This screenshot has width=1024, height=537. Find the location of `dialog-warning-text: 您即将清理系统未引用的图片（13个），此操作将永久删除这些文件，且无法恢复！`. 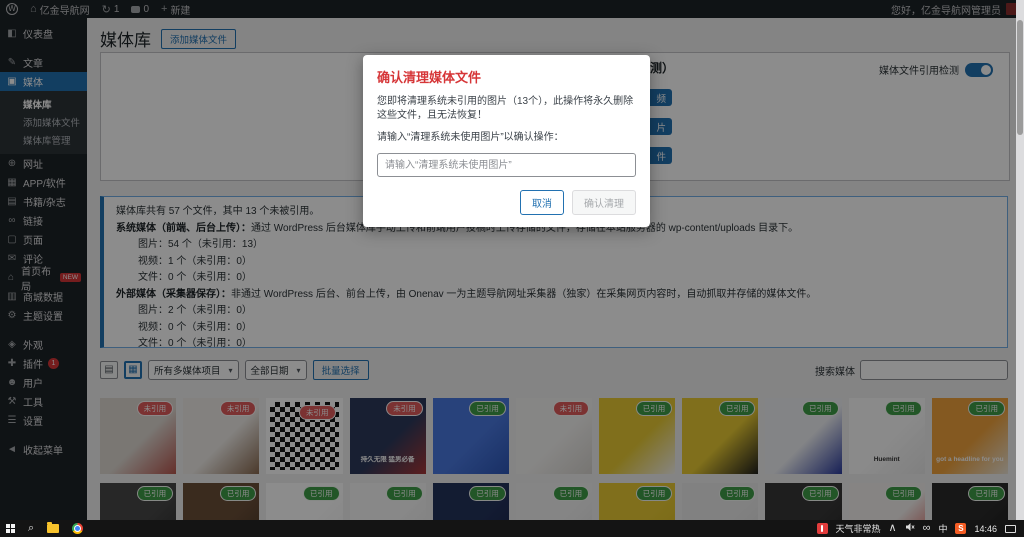

dialog-warning-text: 您即将清理系统未引用的图片（13个），此操作将永久删除这些文件，且无法恢复！ is located at coordinates (505, 108).